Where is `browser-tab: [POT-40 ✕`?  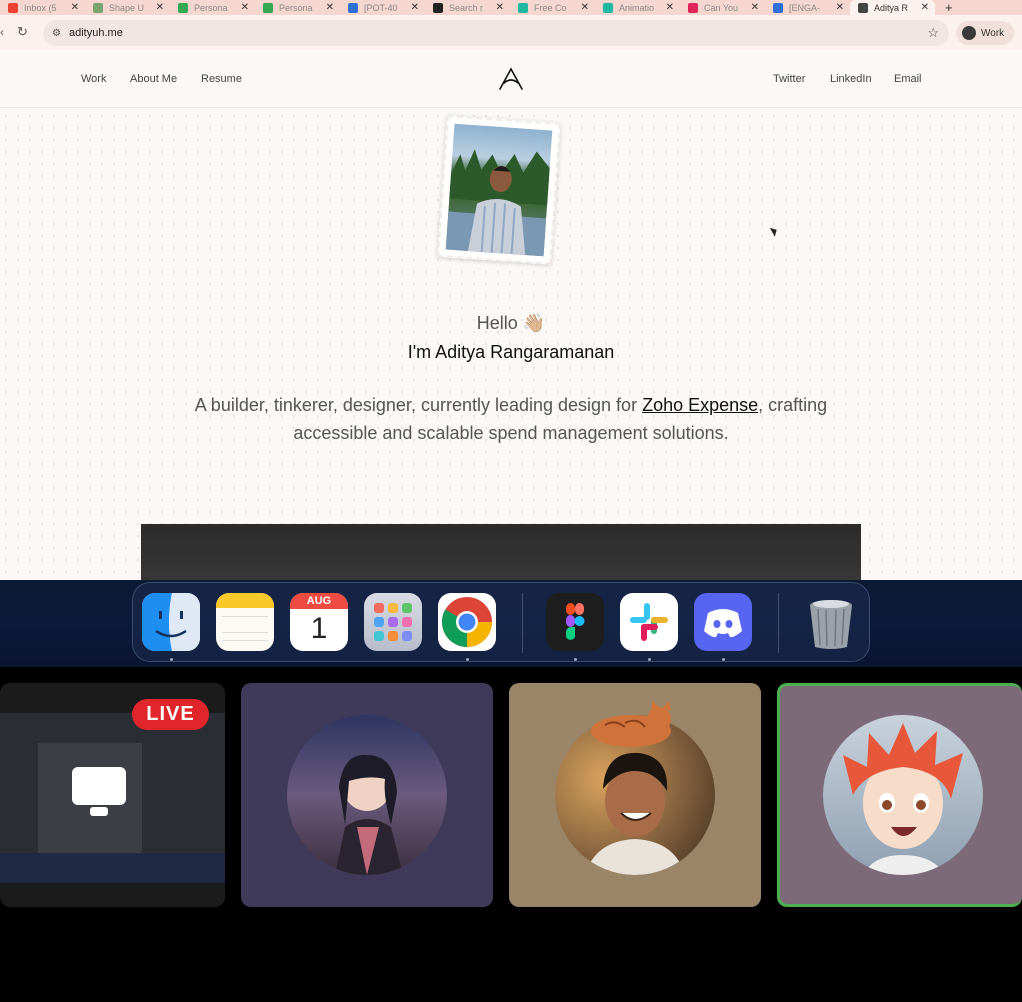
browser-tab: [POT-40 ✕ is located at coordinates (382, 7).